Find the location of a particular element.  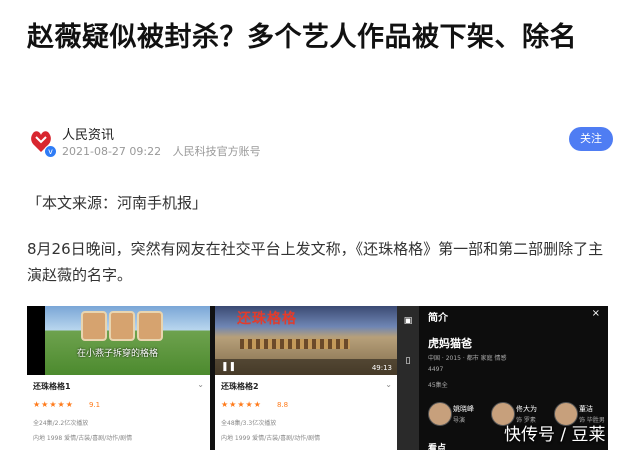

close-icon: × is located at coordinates (596, 313).